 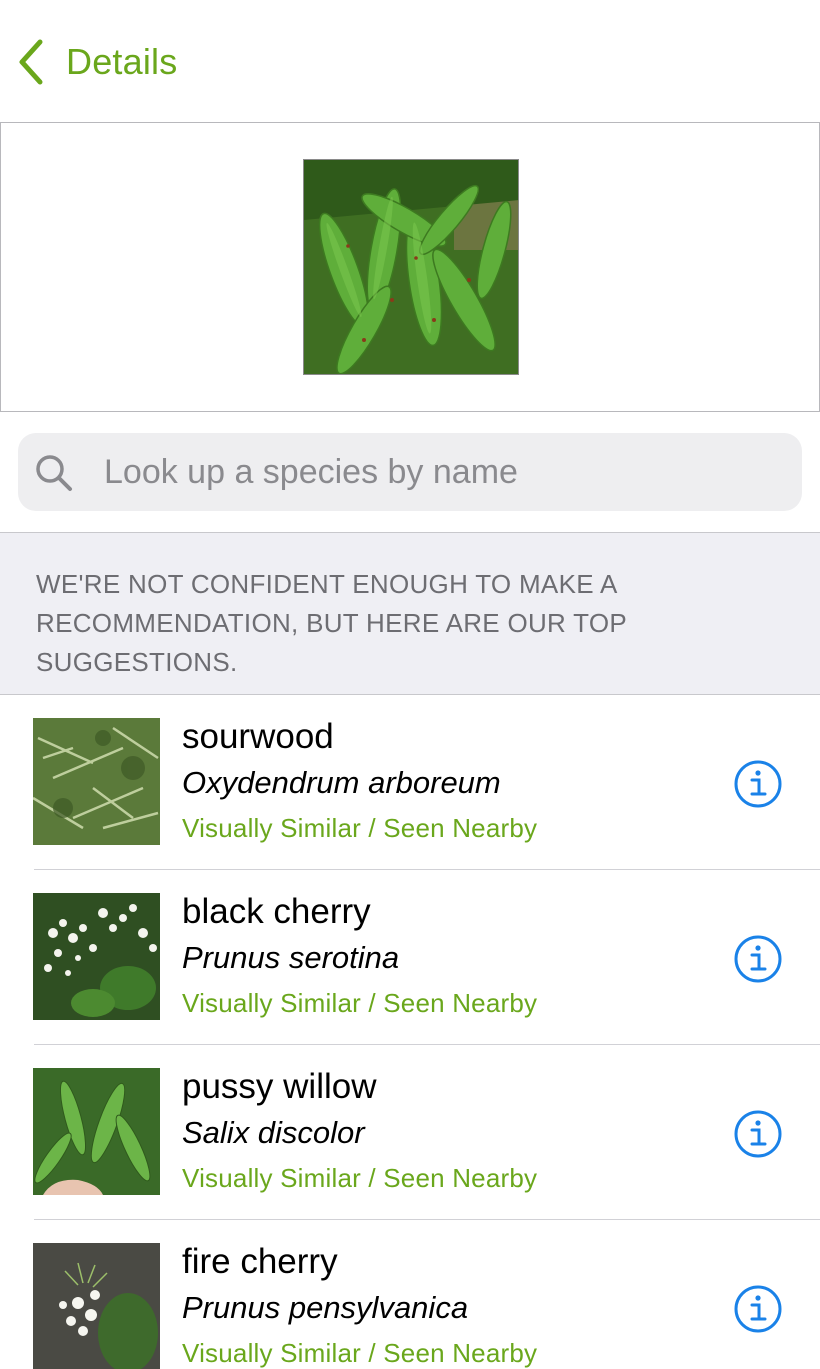 I want to click on scientific-name: Oxydendrum arboreum, so click(x=341, y=782).